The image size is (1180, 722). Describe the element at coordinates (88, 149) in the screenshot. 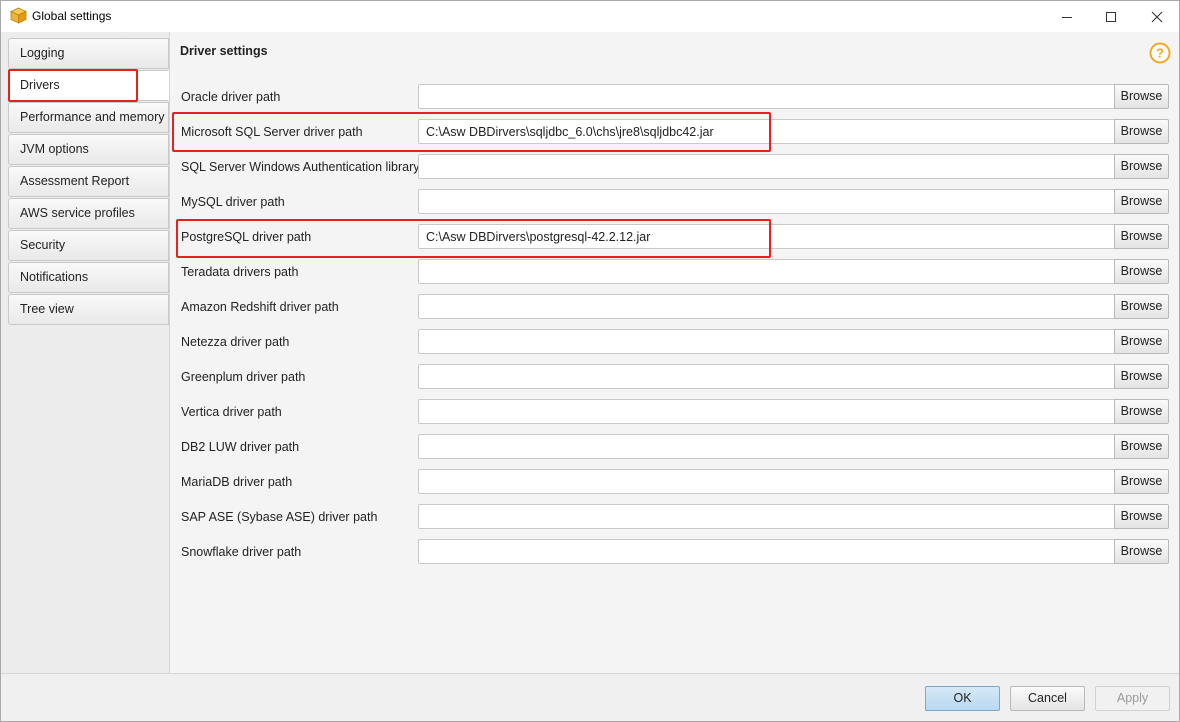

I see `sidebar-item-jvm-options: JVM options` at that location.